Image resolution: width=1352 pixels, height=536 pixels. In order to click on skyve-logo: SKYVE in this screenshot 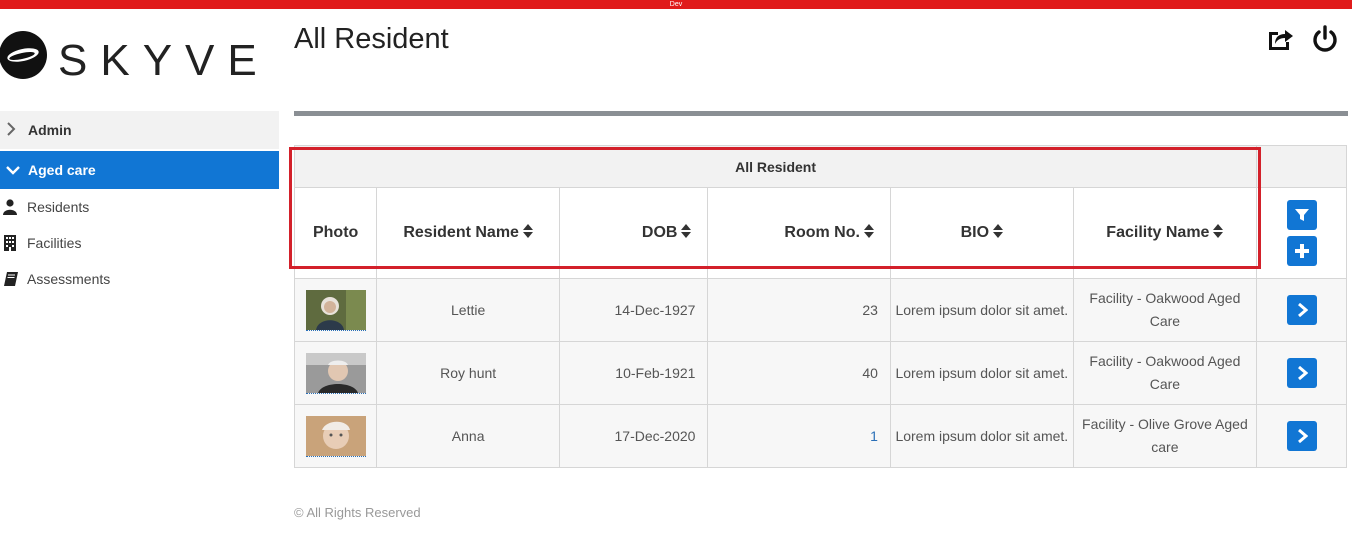, I will do `click(135, 56)`.